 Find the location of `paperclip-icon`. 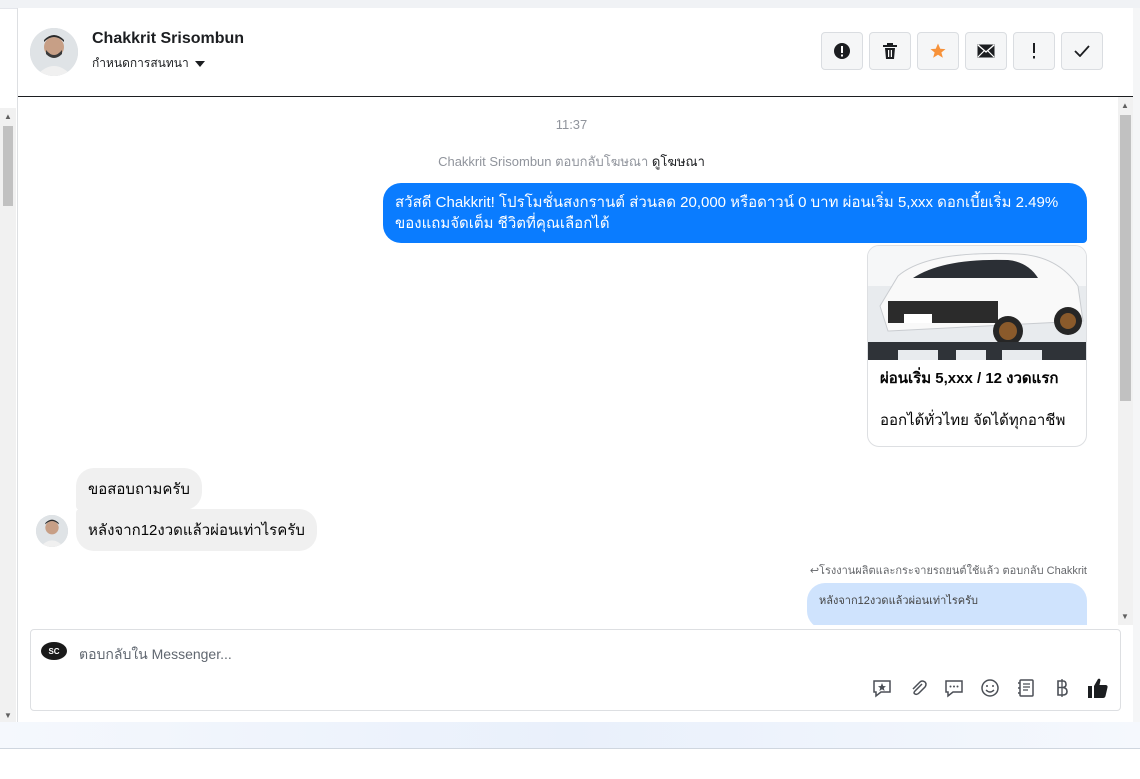

paperclip-icon is located at coordinates (919, 688).